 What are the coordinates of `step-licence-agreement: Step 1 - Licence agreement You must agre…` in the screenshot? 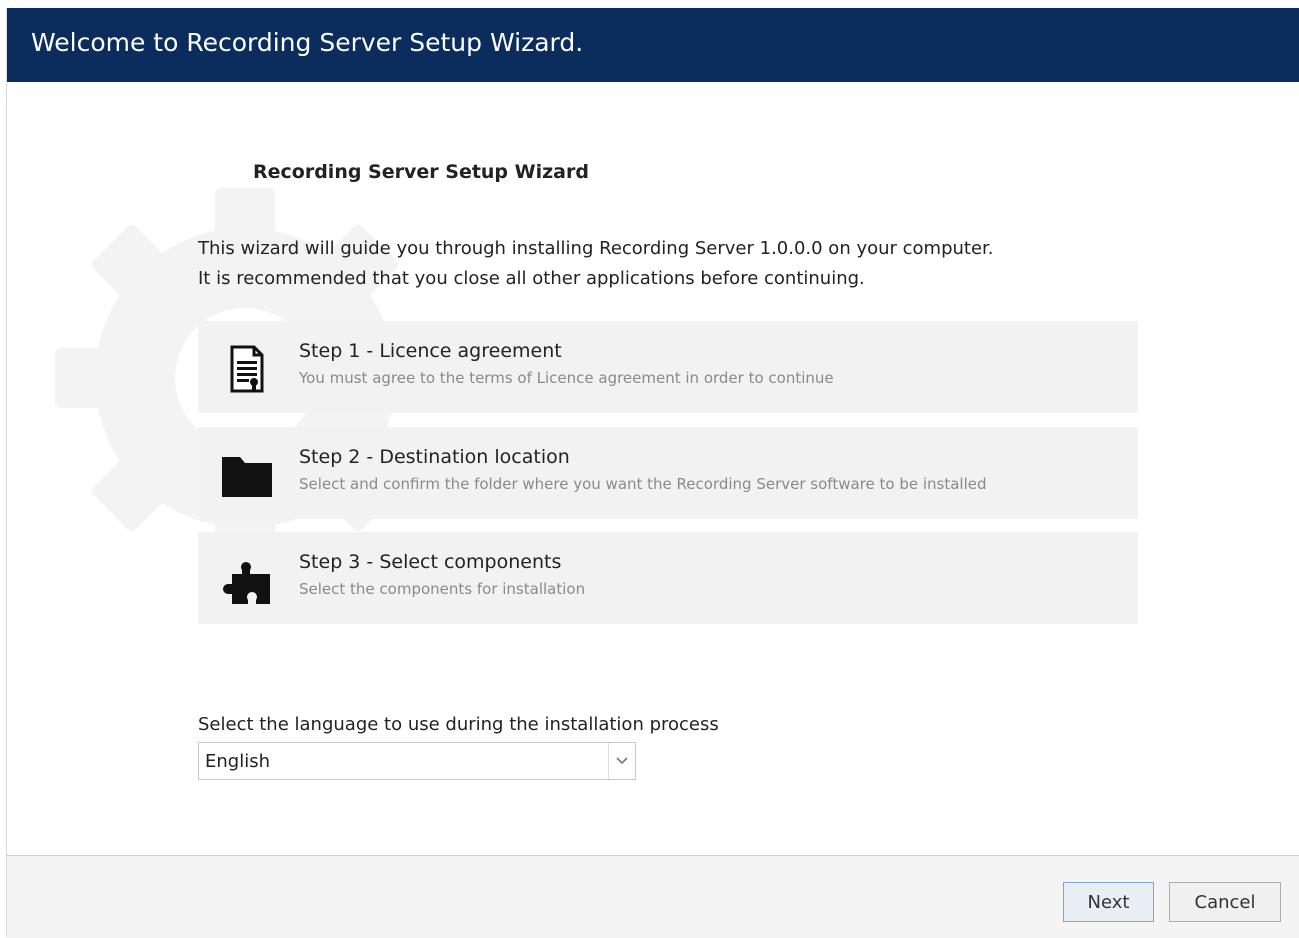 It's located at (668, 367).